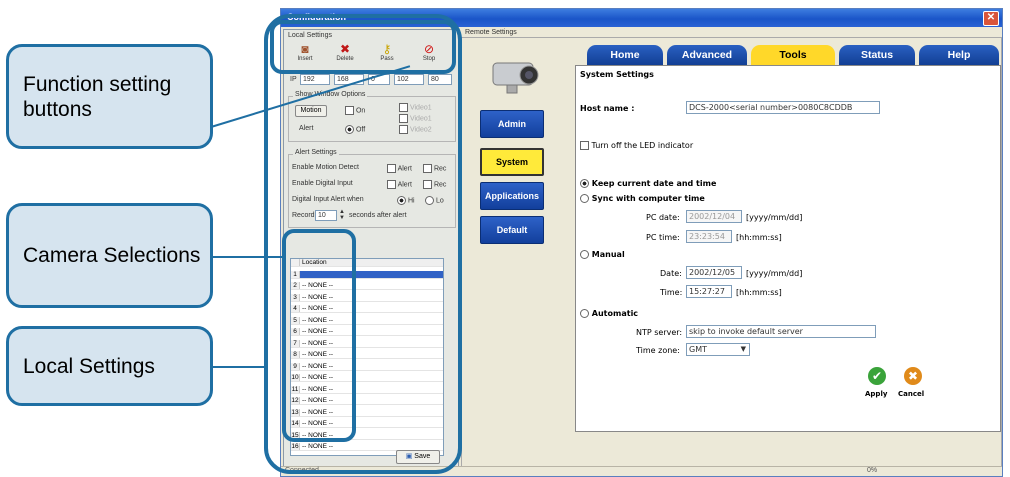 The width and height of the screenshot is (1010, 477). I want to click on callout-local-settings: Local Settings, so click(109, 366).